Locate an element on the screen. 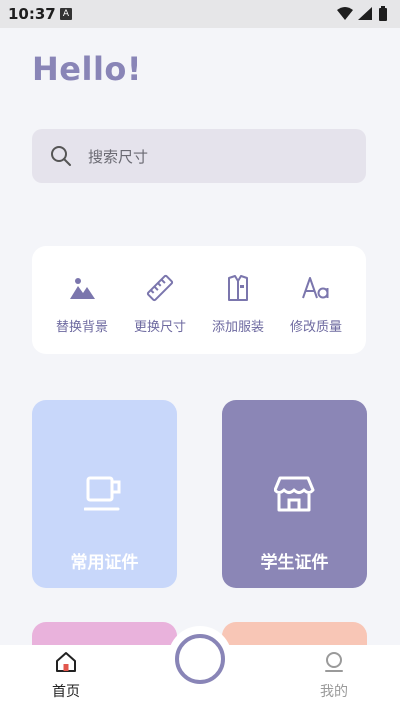 Image resolution: width=400 pixels, height=711 pixels. tool-replace-background: 替换背景 is located at coordinates (82, 300).